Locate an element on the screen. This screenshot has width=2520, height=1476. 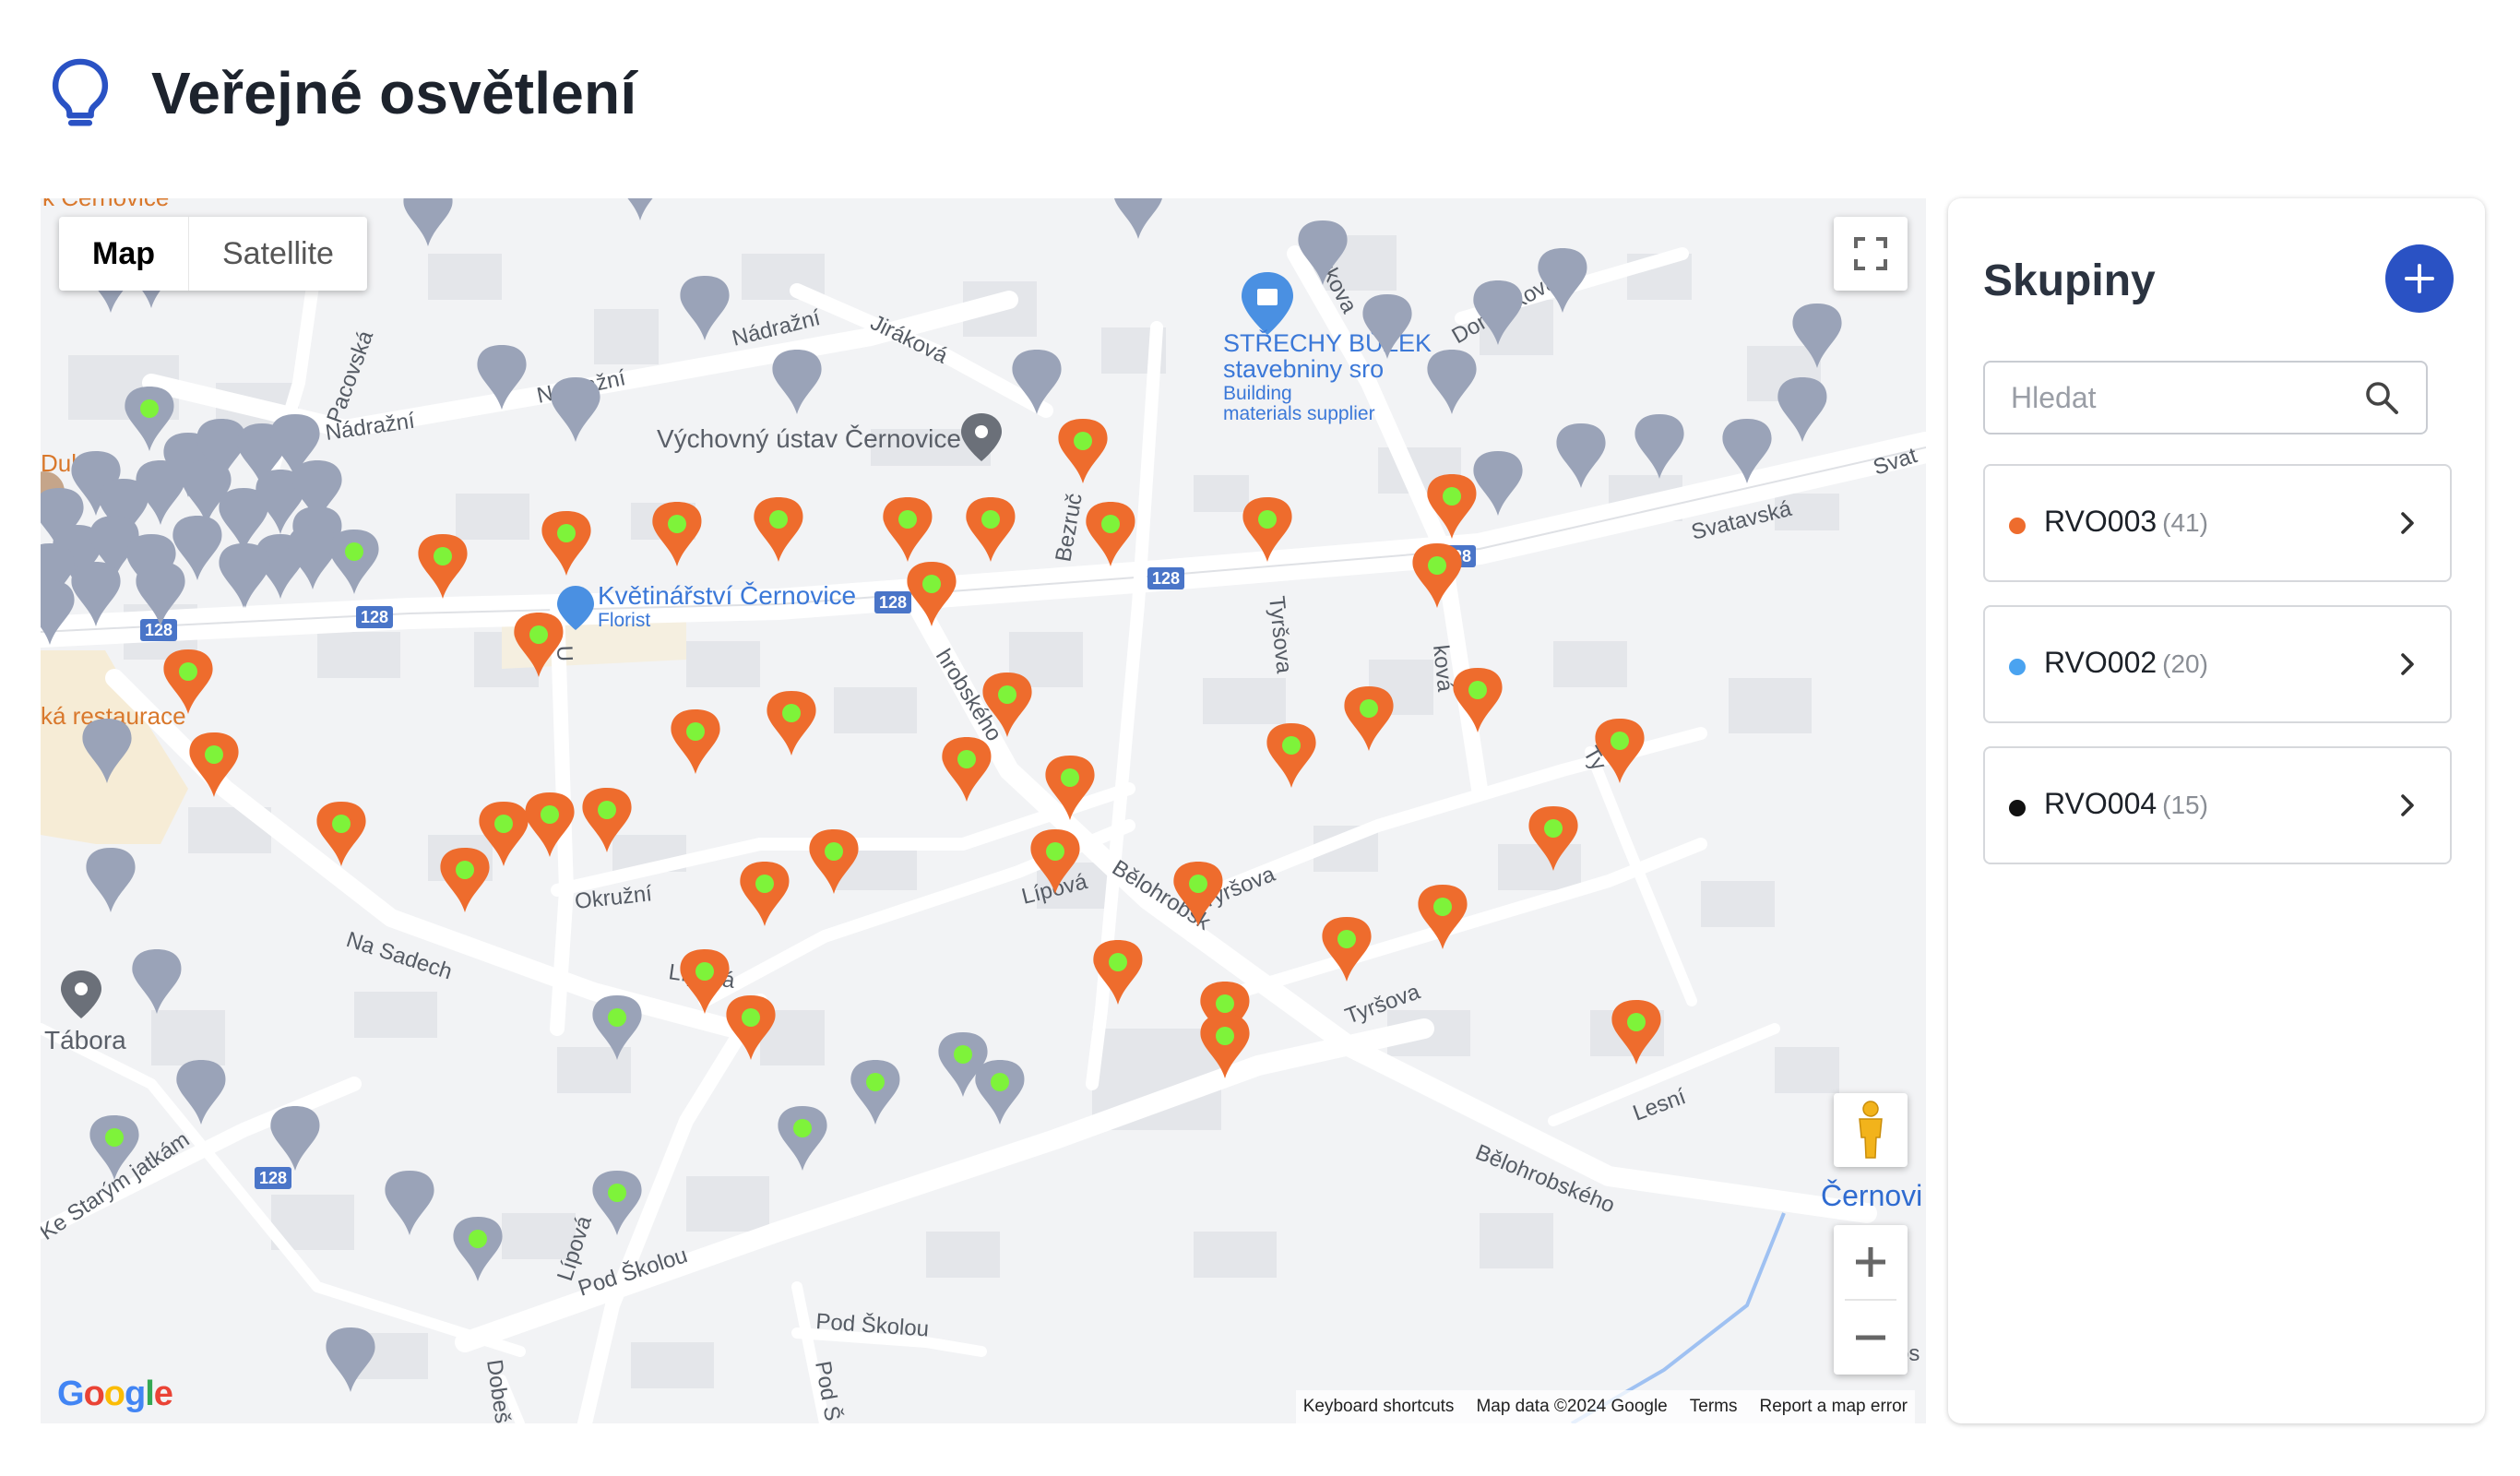
zoom-in-button is located at coordinates (1871, 1262).